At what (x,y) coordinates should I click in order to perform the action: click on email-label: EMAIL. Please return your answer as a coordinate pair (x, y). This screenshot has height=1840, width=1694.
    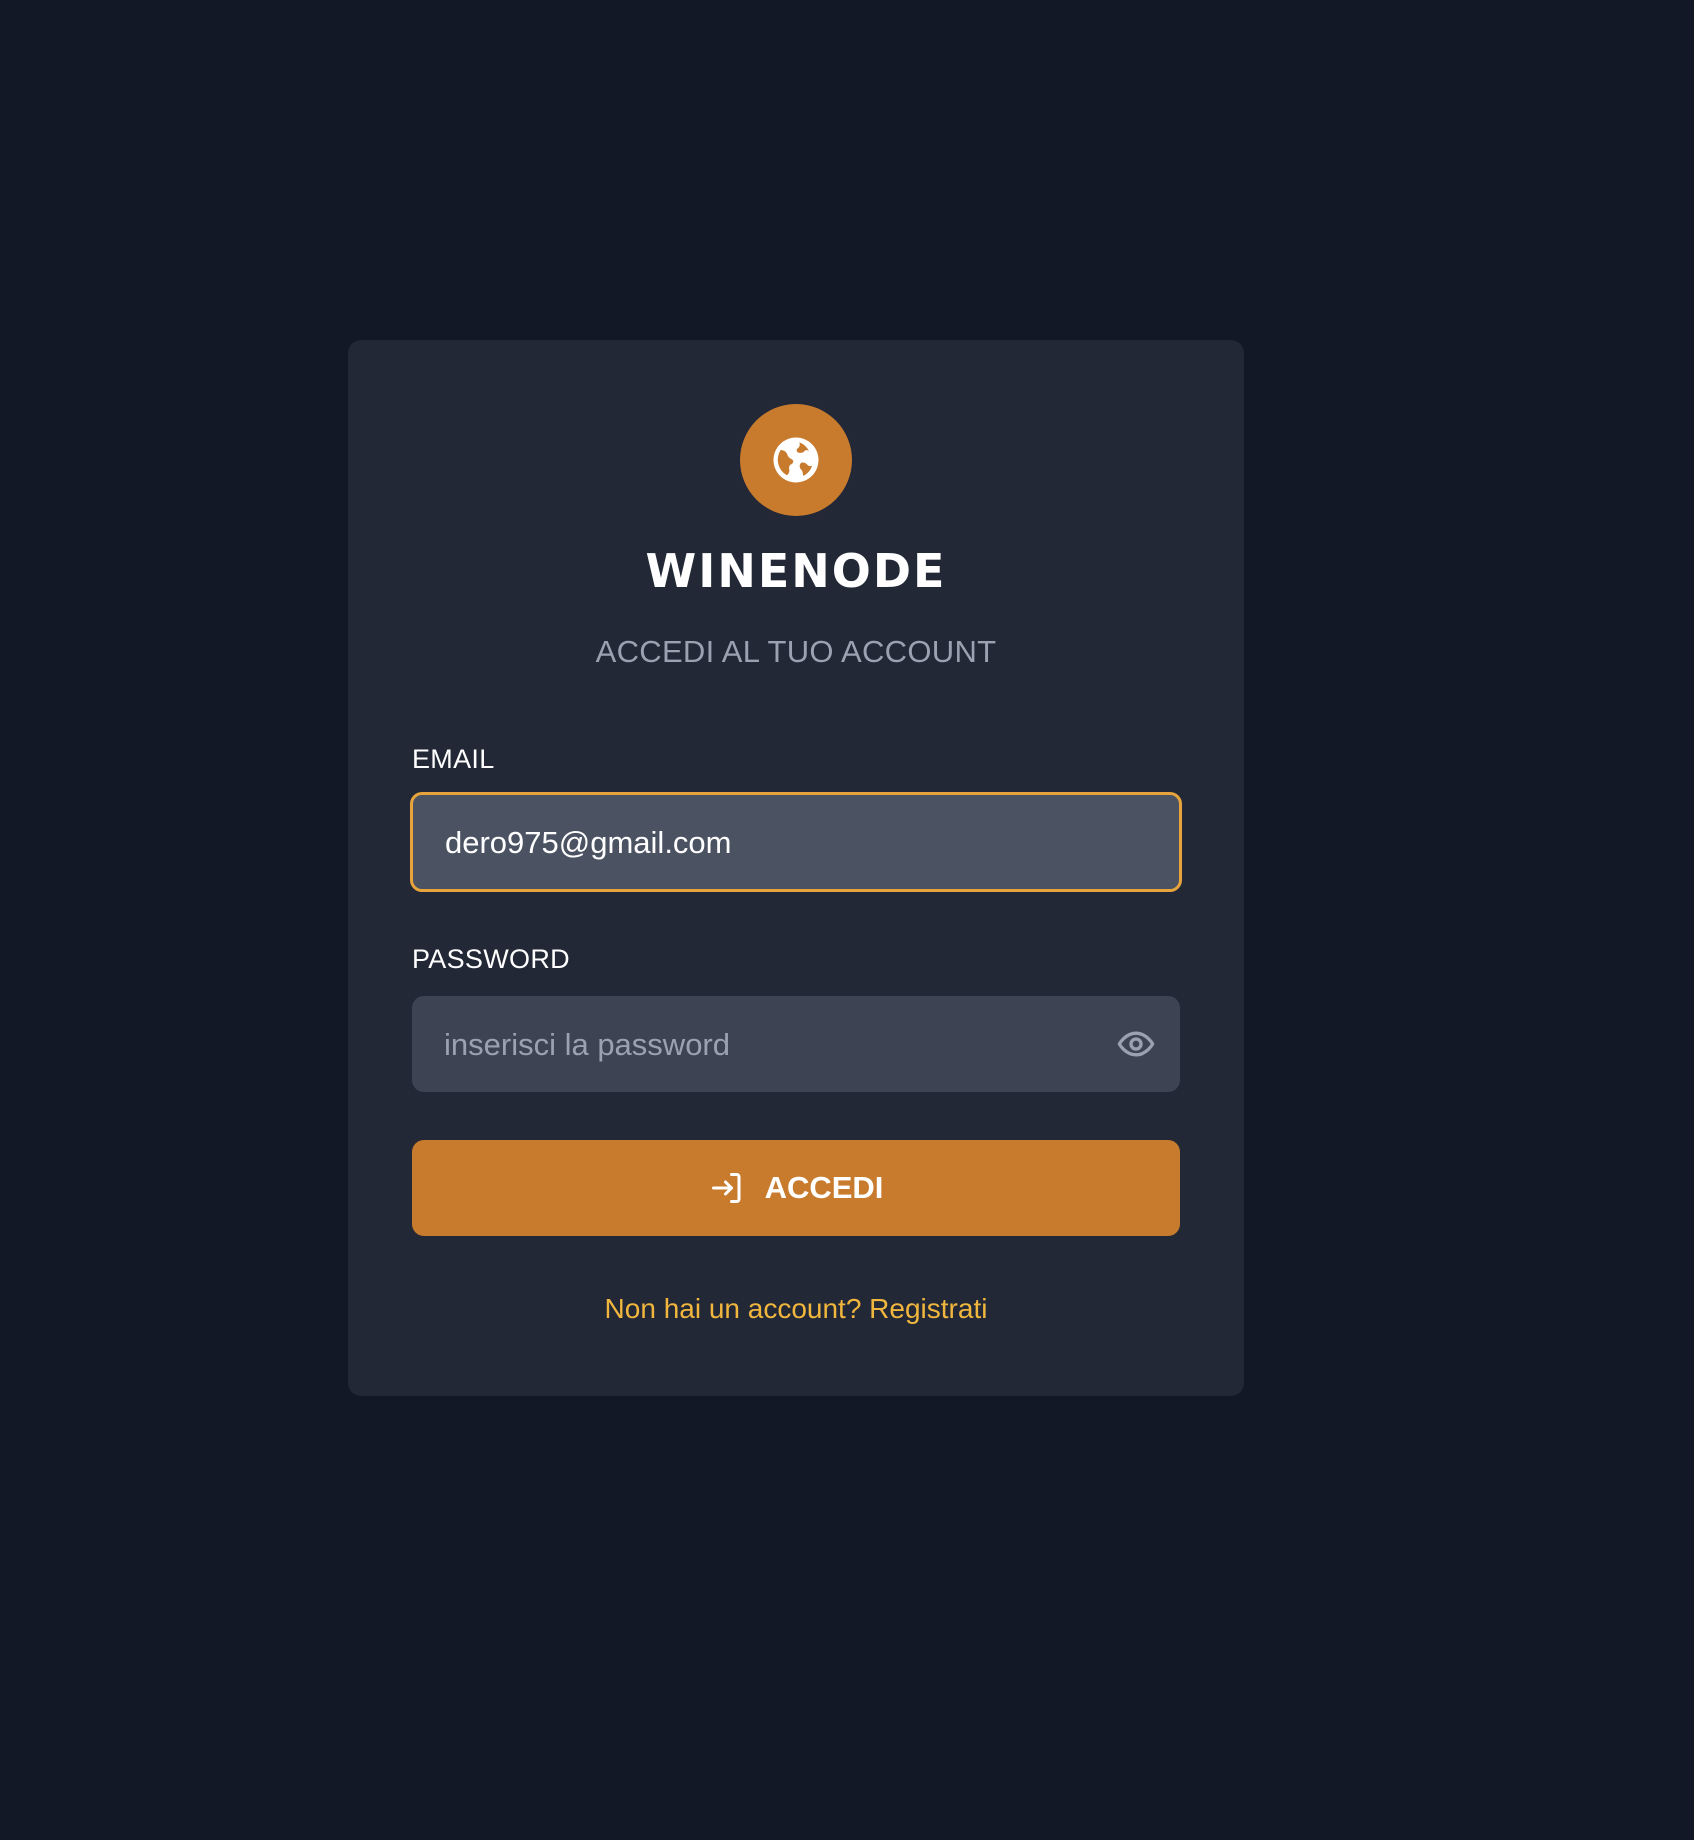
    Looking at the image, I should click on (453, 759).